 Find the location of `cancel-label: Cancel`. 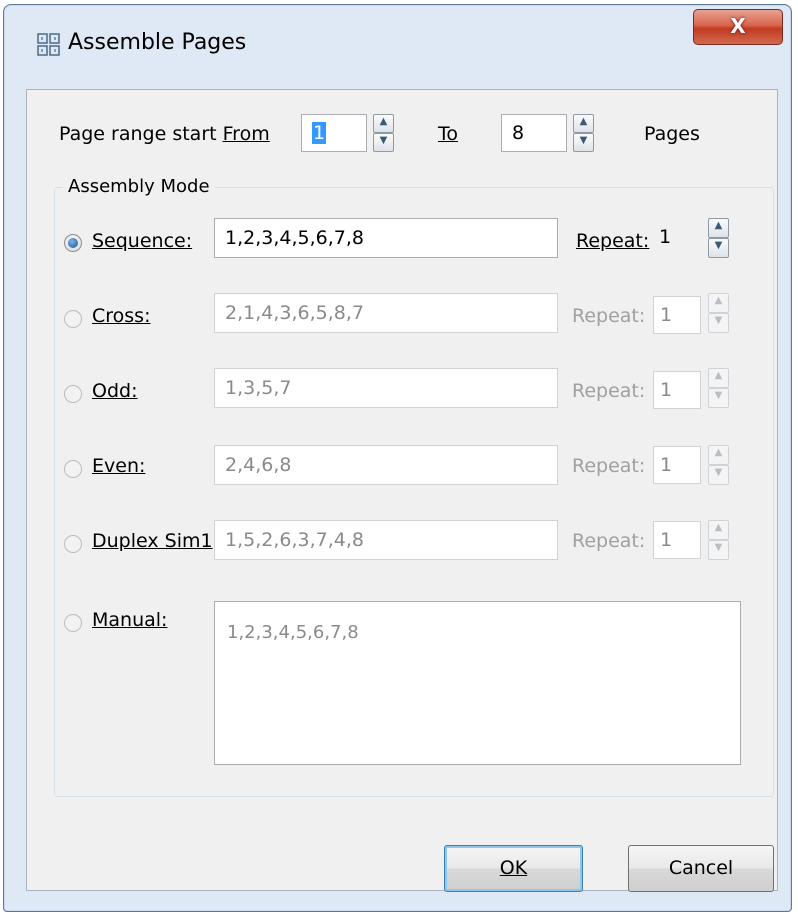

cancel-label: Cancel is located at coordinates (701, 868).